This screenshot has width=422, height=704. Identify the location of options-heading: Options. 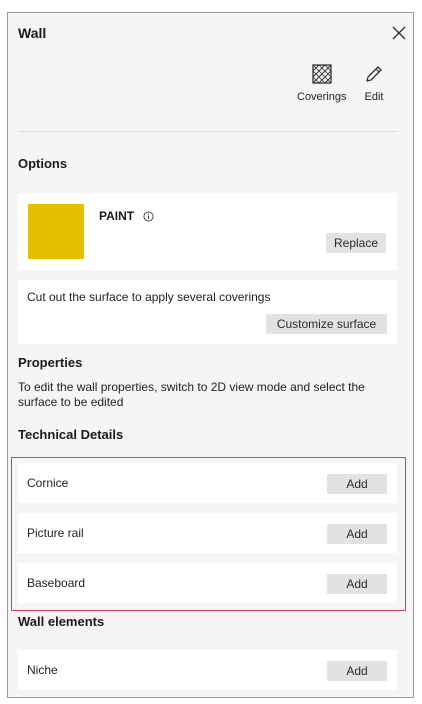
(43, 163).